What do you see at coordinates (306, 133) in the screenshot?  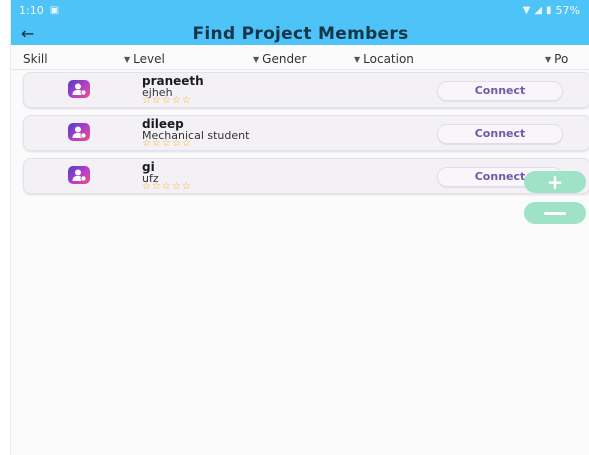 I see `member-card: dileep Mechanical student ☆☆☆☆☆ Connect` at bounding box center [306, 133].